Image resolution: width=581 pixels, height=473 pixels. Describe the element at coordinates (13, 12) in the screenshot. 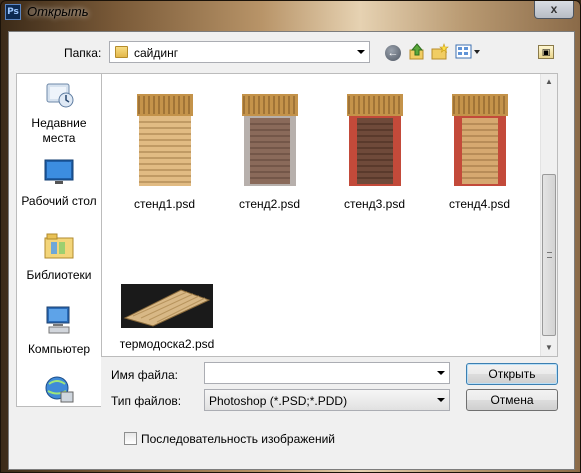

I see `photoshop-app-icon: Ps` at that location.